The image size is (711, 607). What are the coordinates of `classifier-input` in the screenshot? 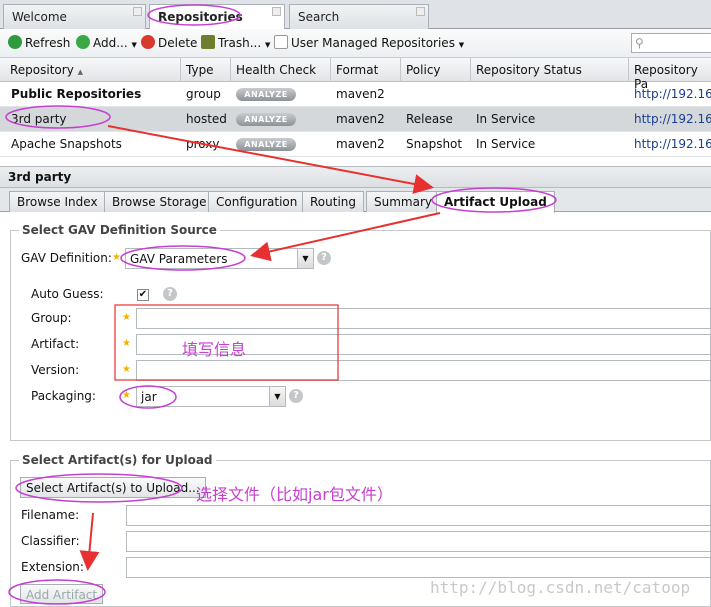 It's located at (418, 541).